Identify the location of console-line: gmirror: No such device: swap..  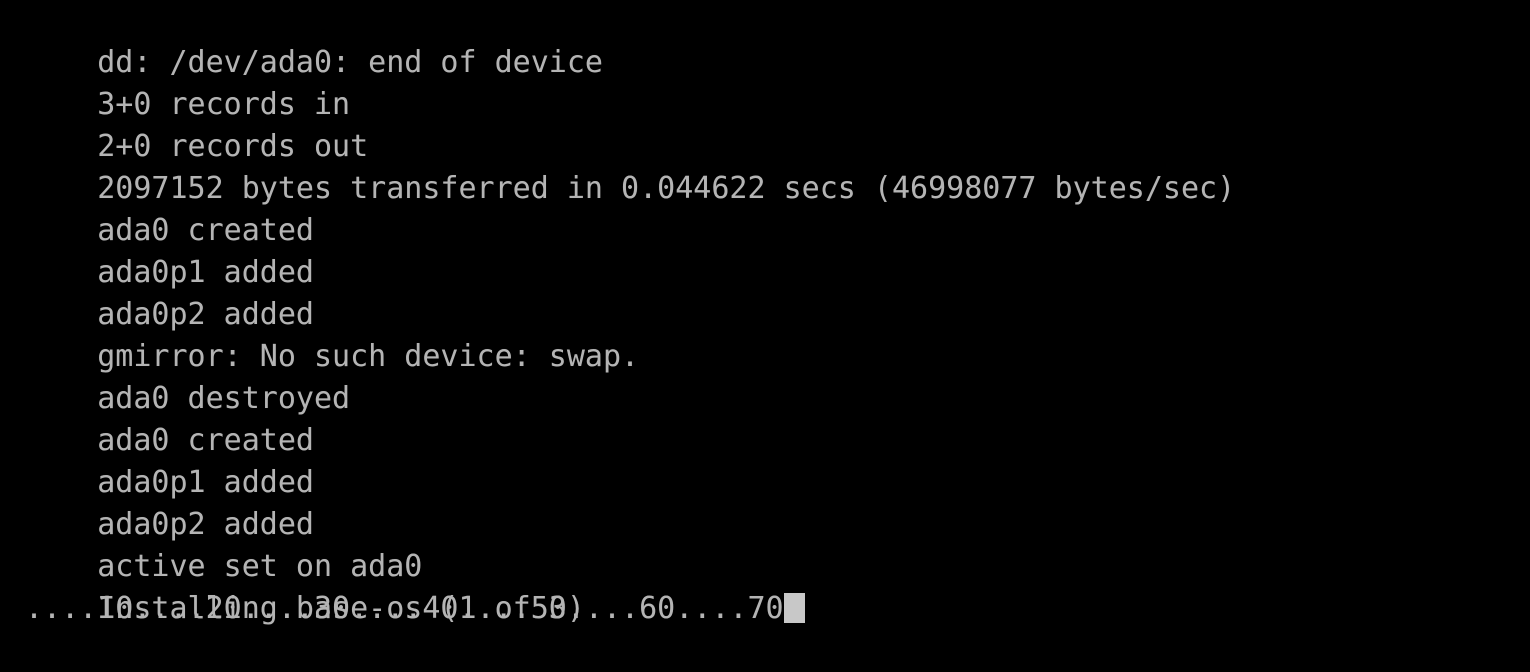
(765, 334).